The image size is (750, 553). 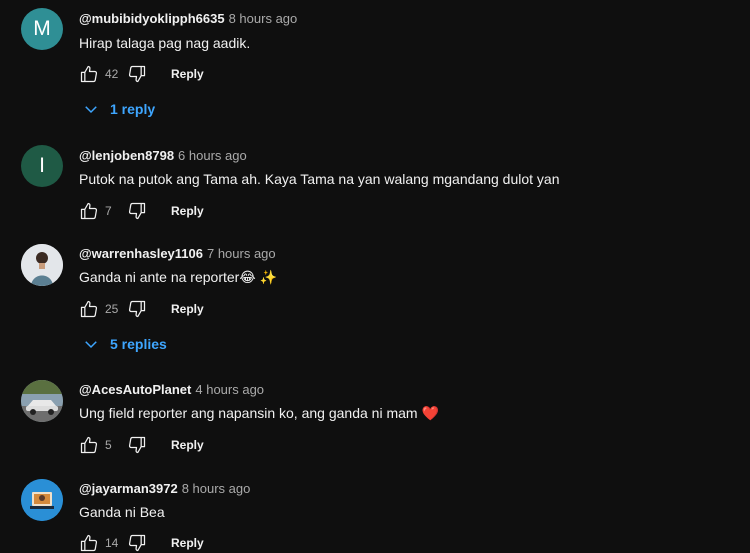 I want to click on comment-timestamp: 6 hours ago, so click(x=212, y=155).